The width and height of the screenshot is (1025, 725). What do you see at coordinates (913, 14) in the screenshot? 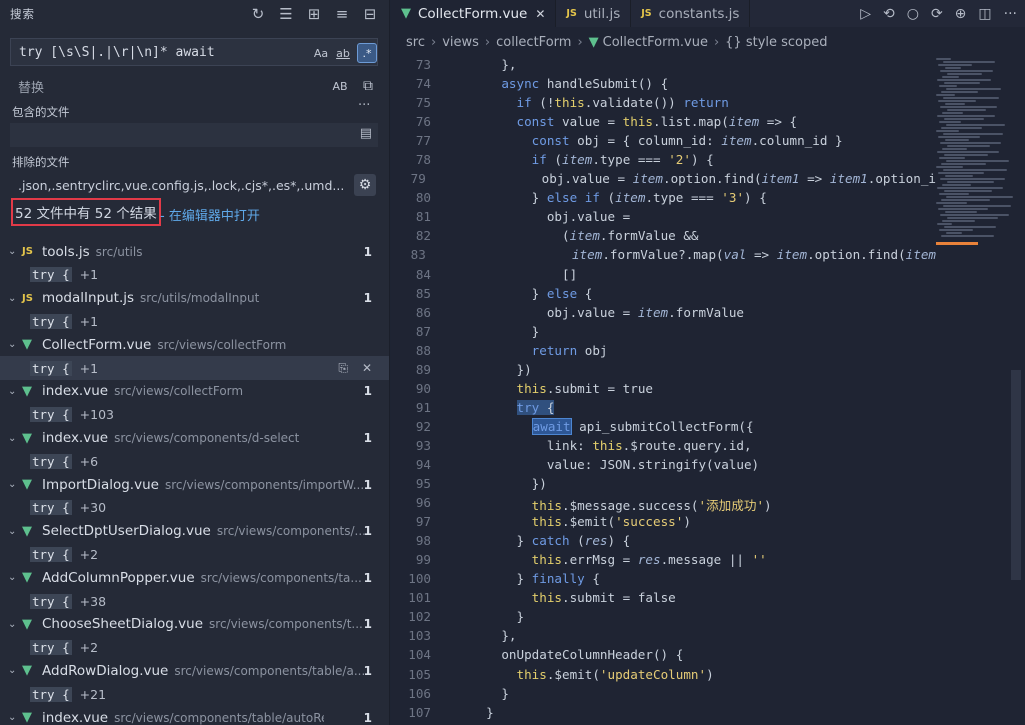
I see `circle-icon: ○` at bounding box center [913, 14].